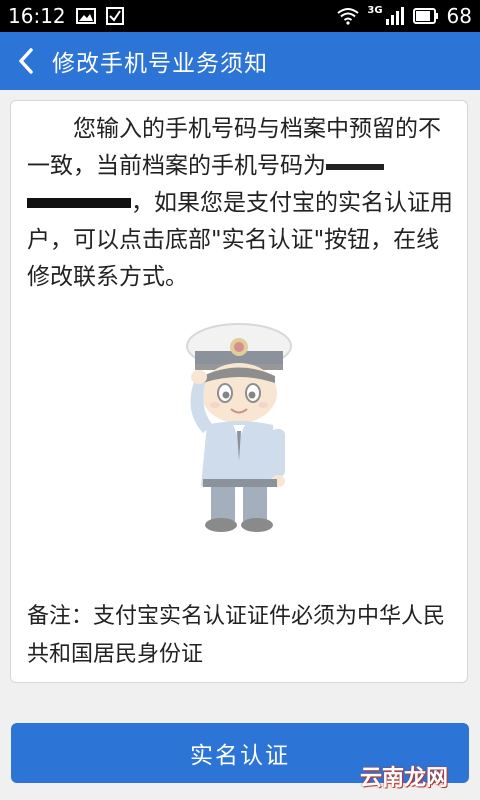 The image size is (480, 800). What do you see at coordinates (37, 16) in the screenshot?
I see `status-time: 16:12` at bounding box center [37, 16].